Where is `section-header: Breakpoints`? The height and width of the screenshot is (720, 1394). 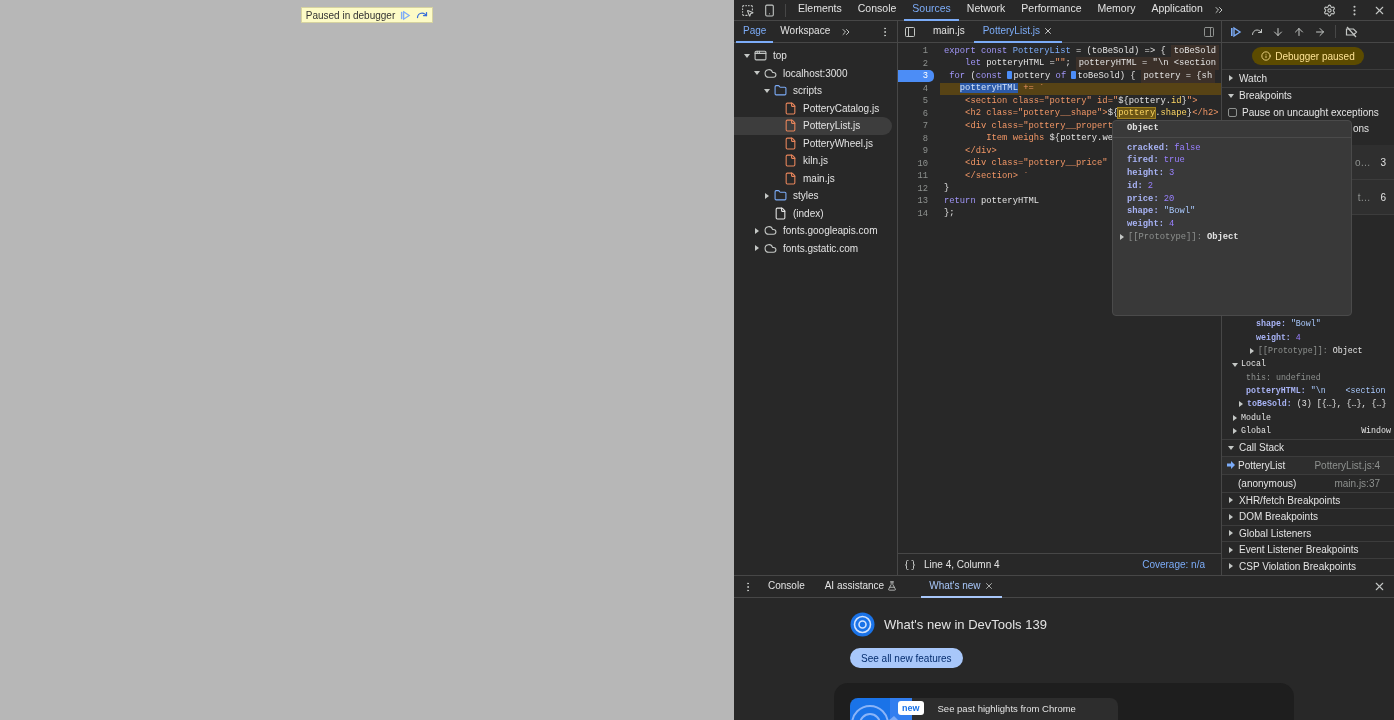
section-header: Breakpoints is located at coordinates (1308, 95).